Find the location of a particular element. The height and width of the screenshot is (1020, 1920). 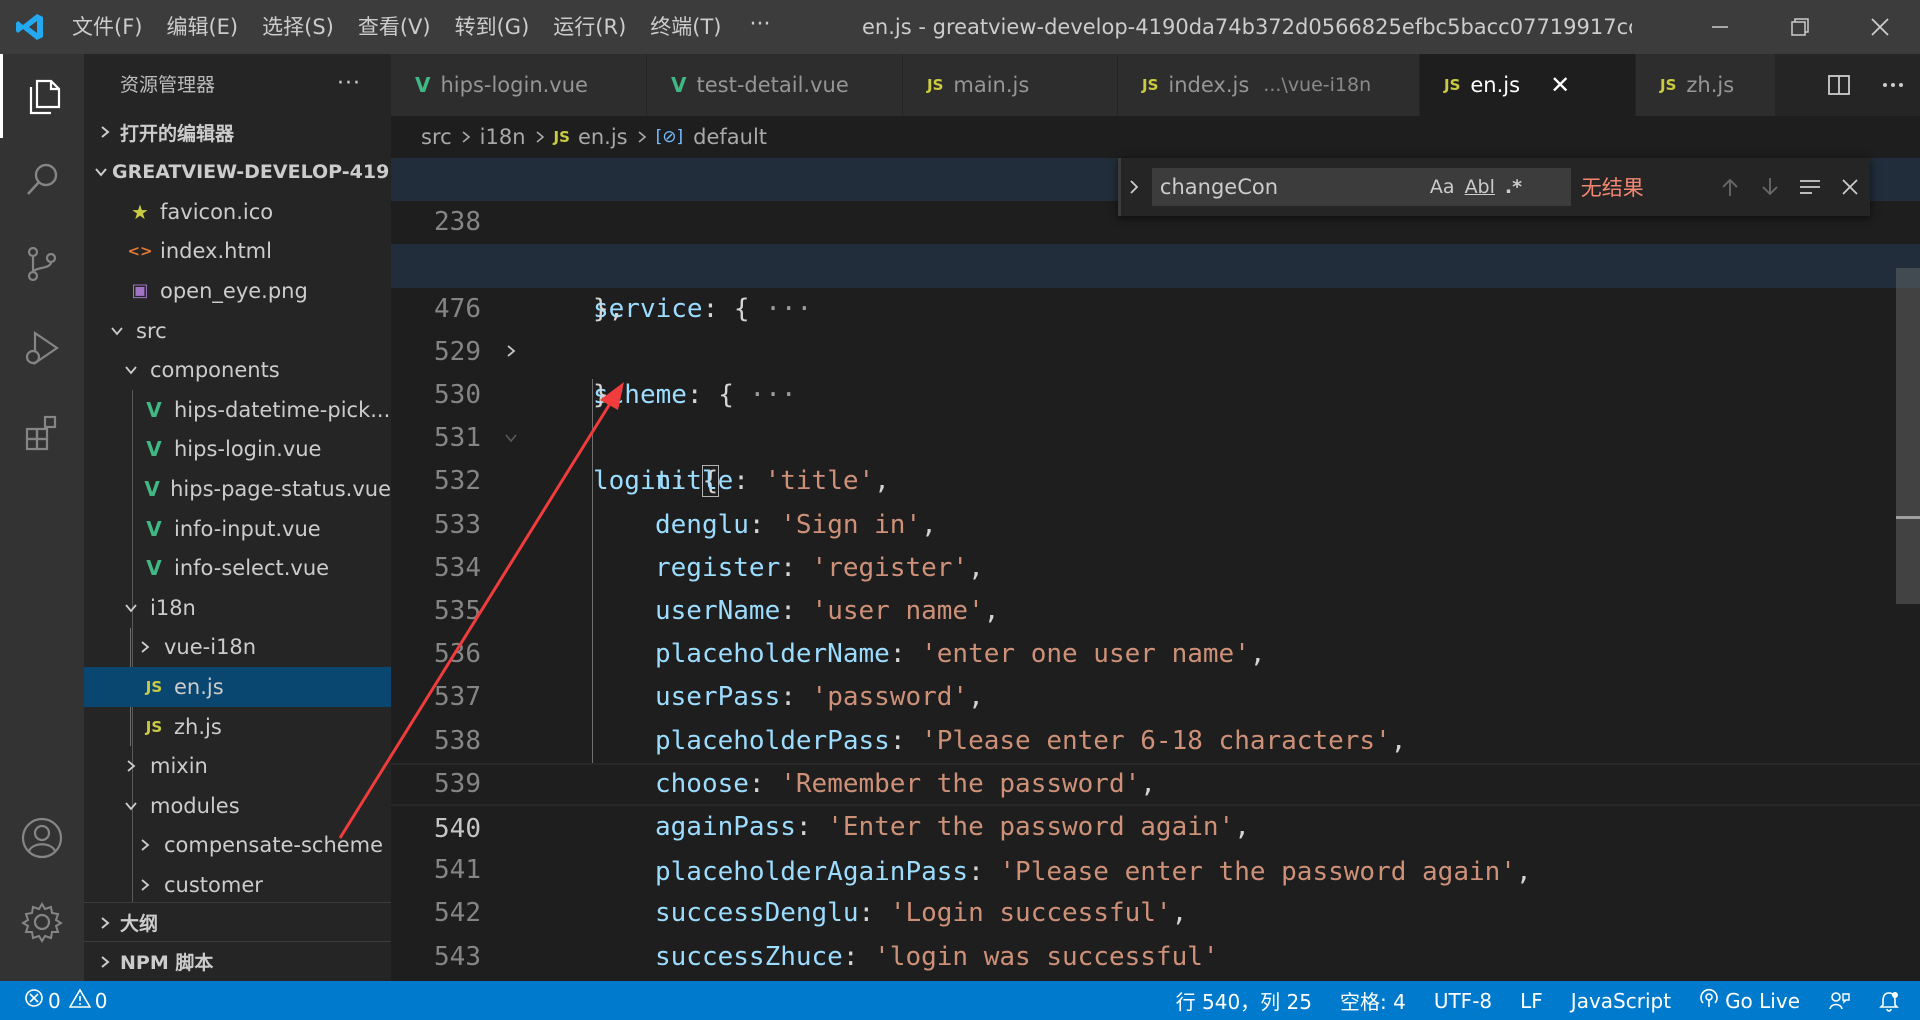

go-live-button: Go Live is located at coordinates (1749, 1000).